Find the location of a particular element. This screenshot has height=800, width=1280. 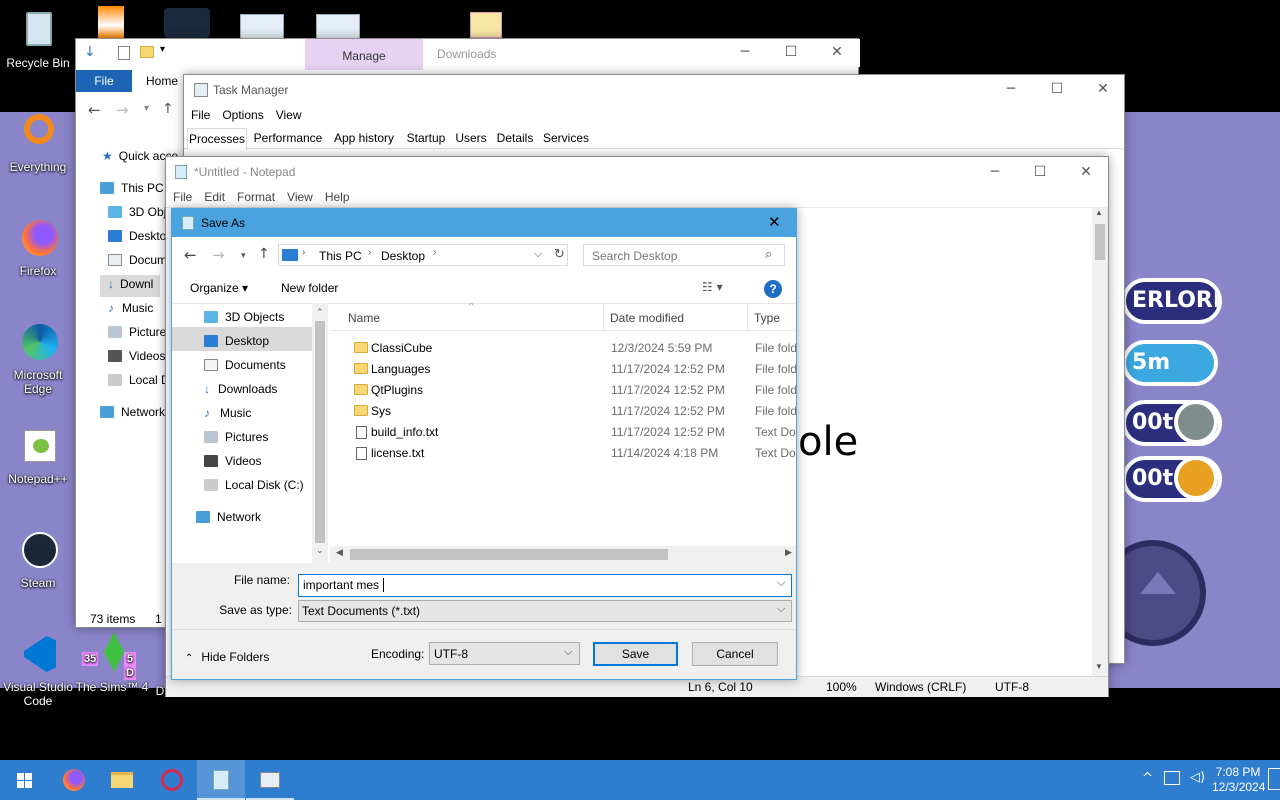

vlc-icon is located at coordinates (111, 22).